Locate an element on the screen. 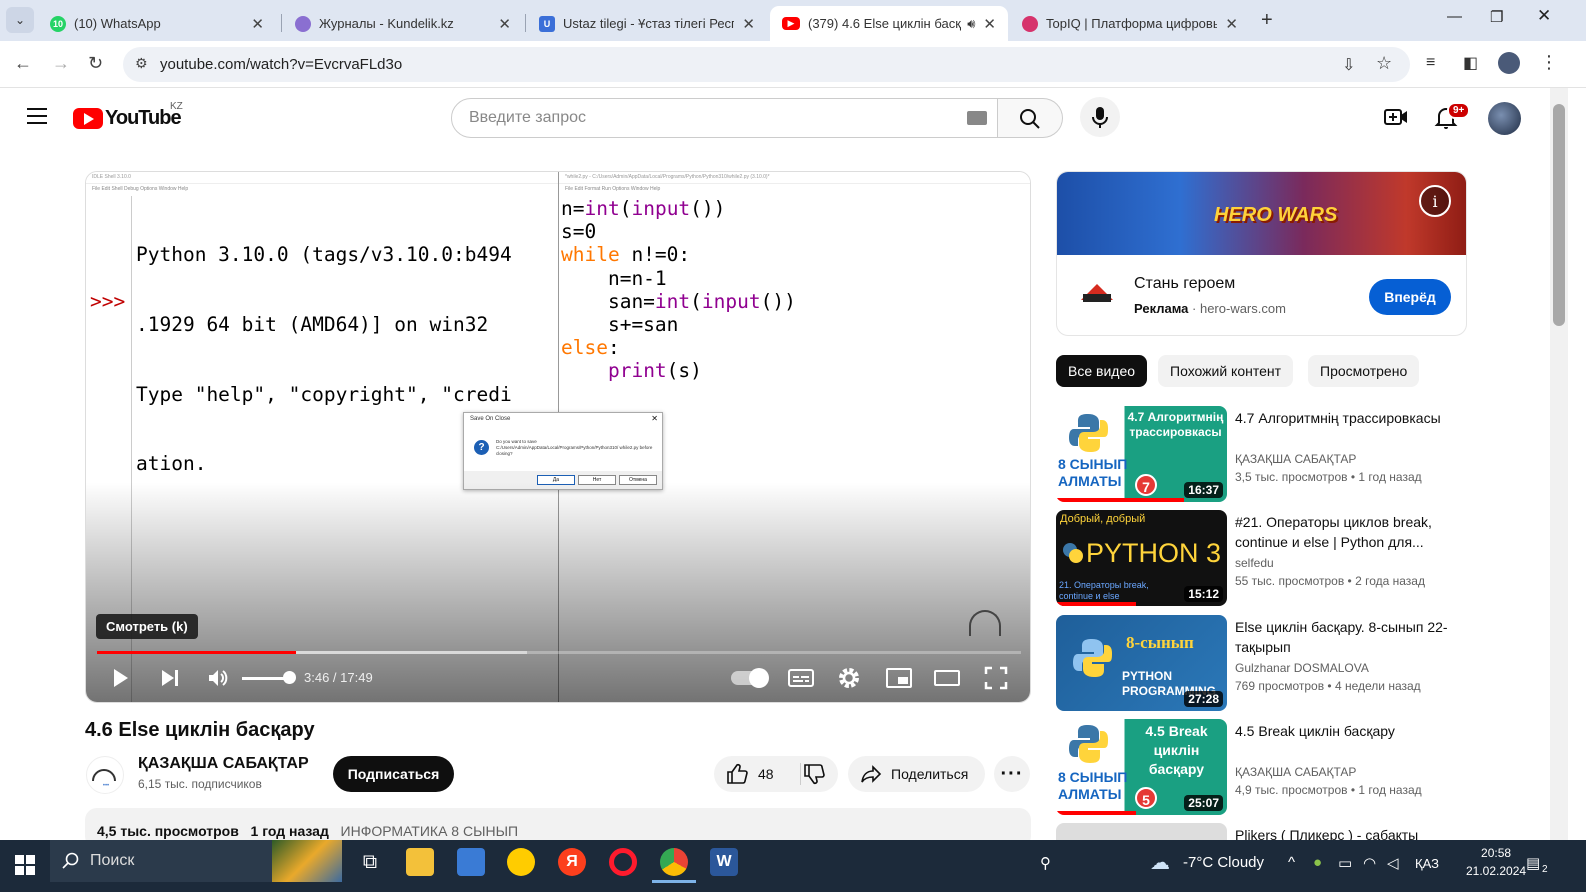 This screenshot has height=892, width=1586. account-avatar is located at coordinates (1504, 118).